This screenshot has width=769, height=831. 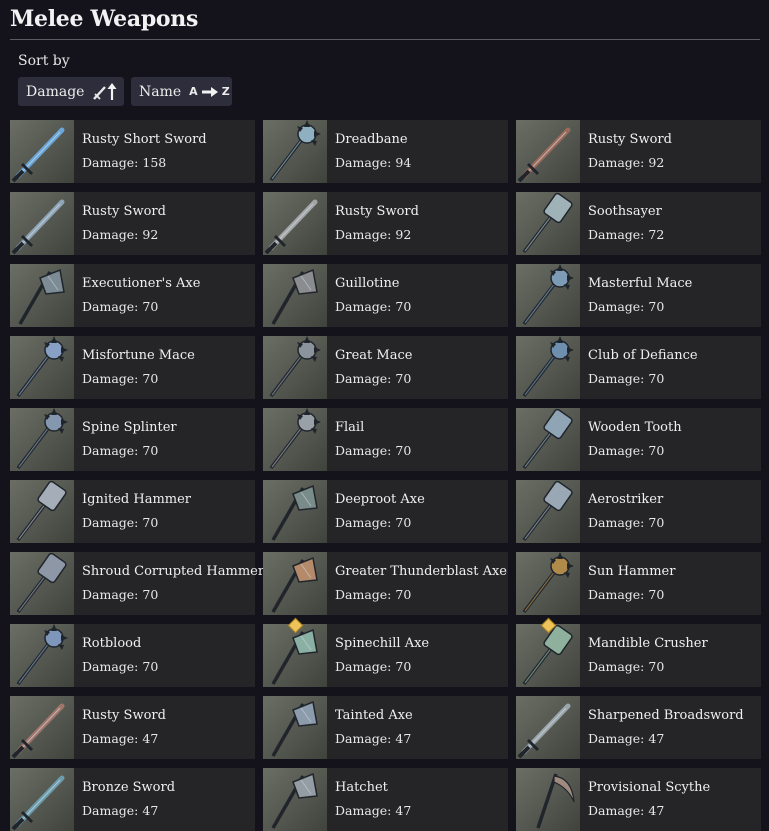 I want to click on weapon-card: Masterful Mace Damage: 70, so click(x=638, y=295).